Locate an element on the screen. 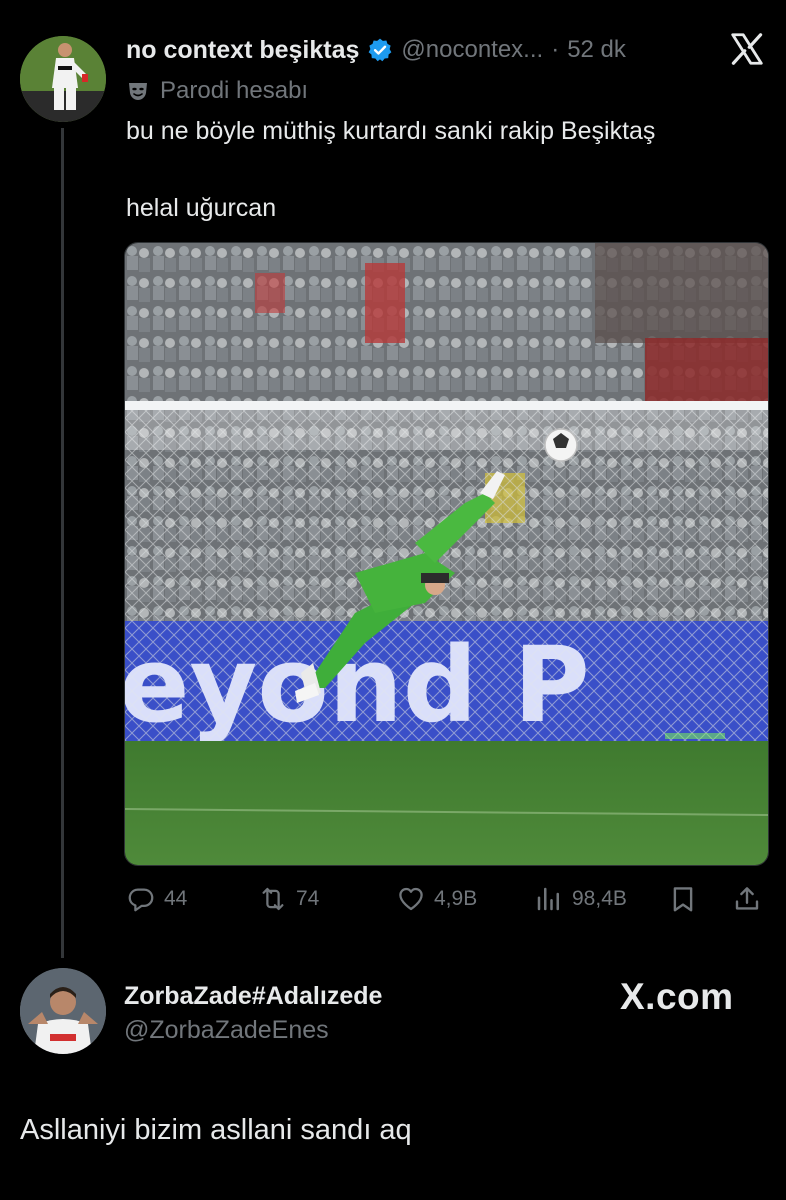  views-count: 98,4B is located at coordinates (599, 898).